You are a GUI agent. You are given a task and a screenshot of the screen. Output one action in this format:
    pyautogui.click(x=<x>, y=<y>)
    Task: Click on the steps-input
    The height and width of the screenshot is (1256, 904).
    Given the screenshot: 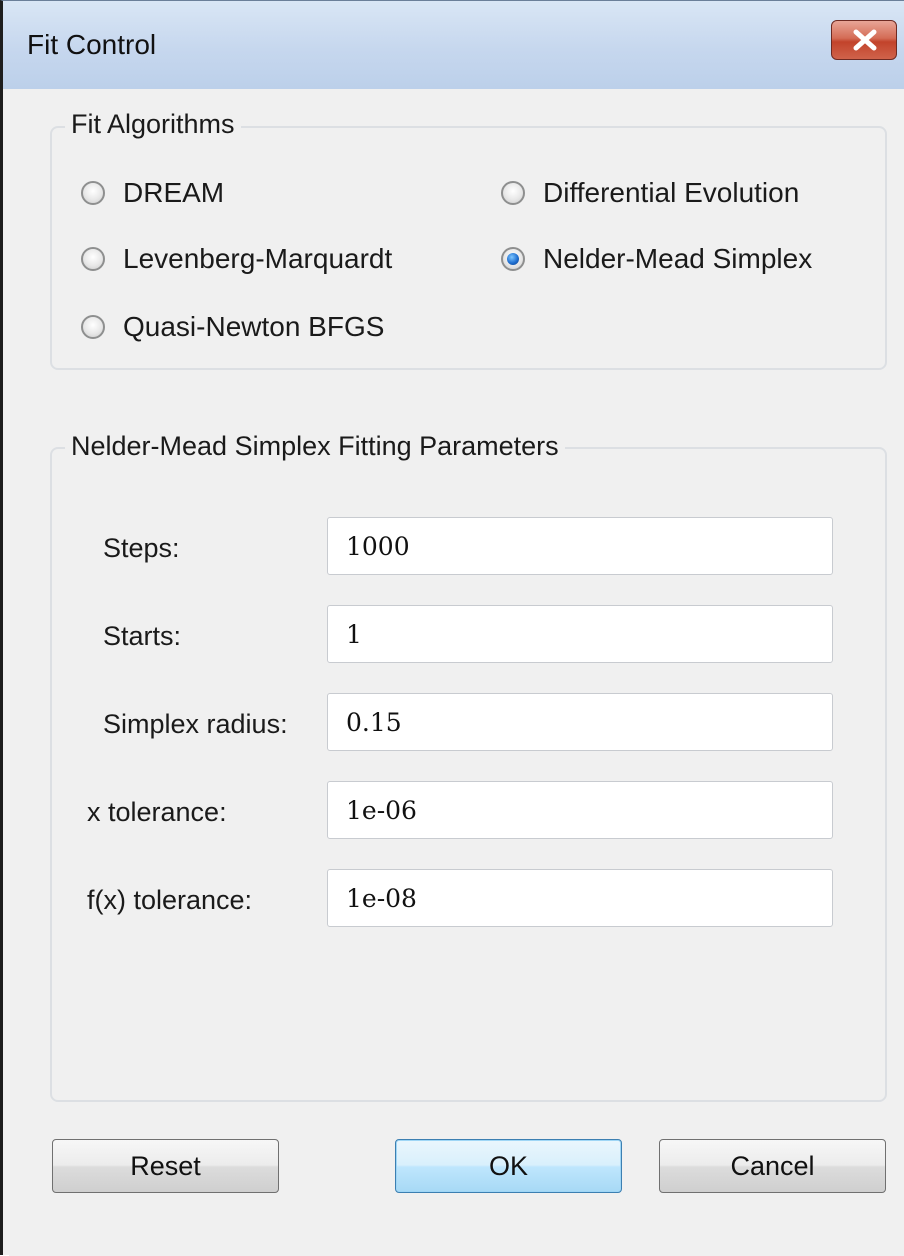 What is the action you would take?
    pyautogui.click(x=580, y=546)
    